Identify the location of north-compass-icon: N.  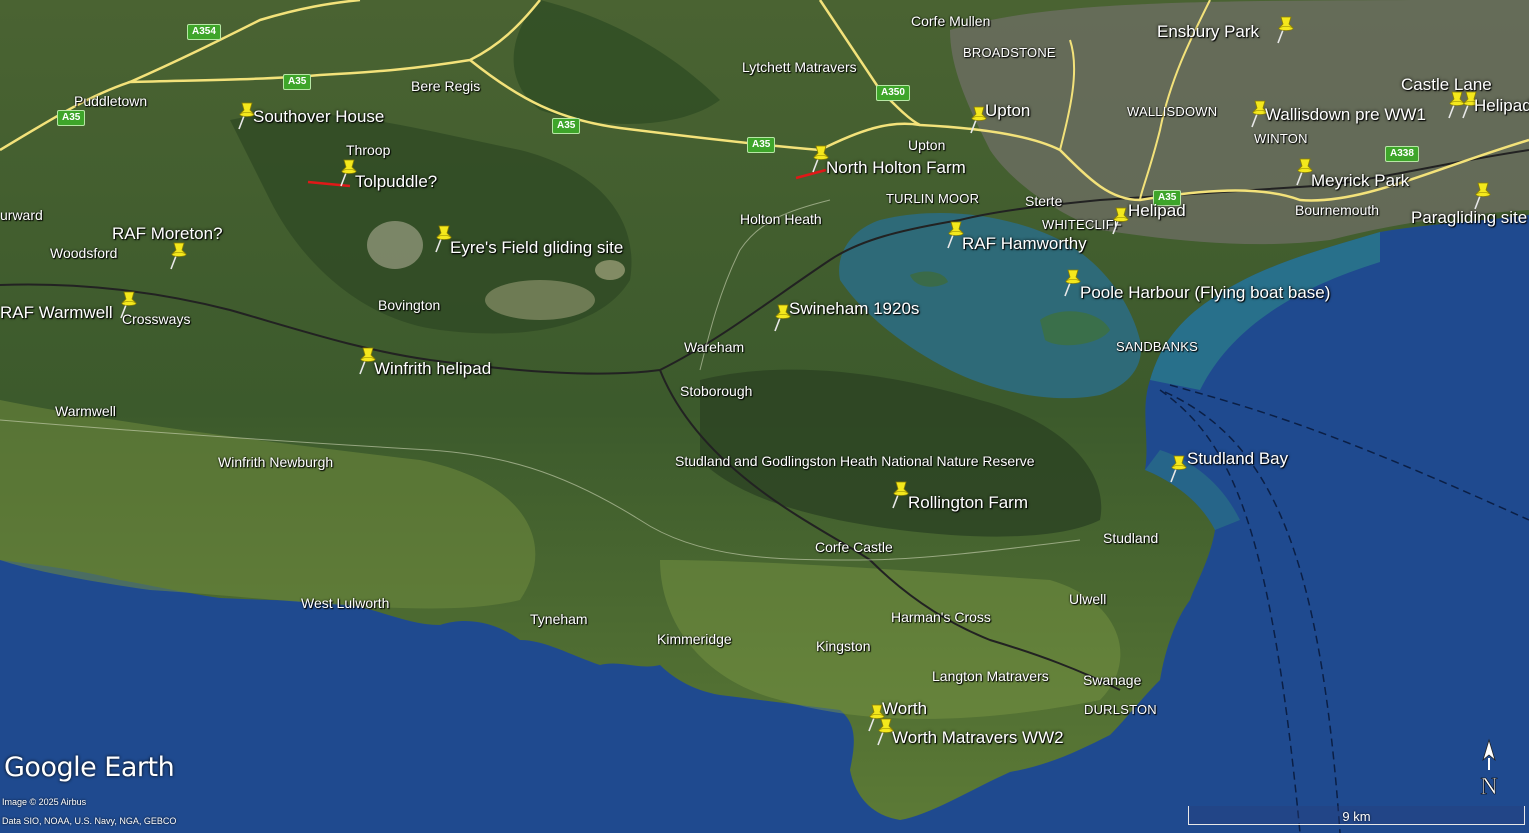
(1489, 769).